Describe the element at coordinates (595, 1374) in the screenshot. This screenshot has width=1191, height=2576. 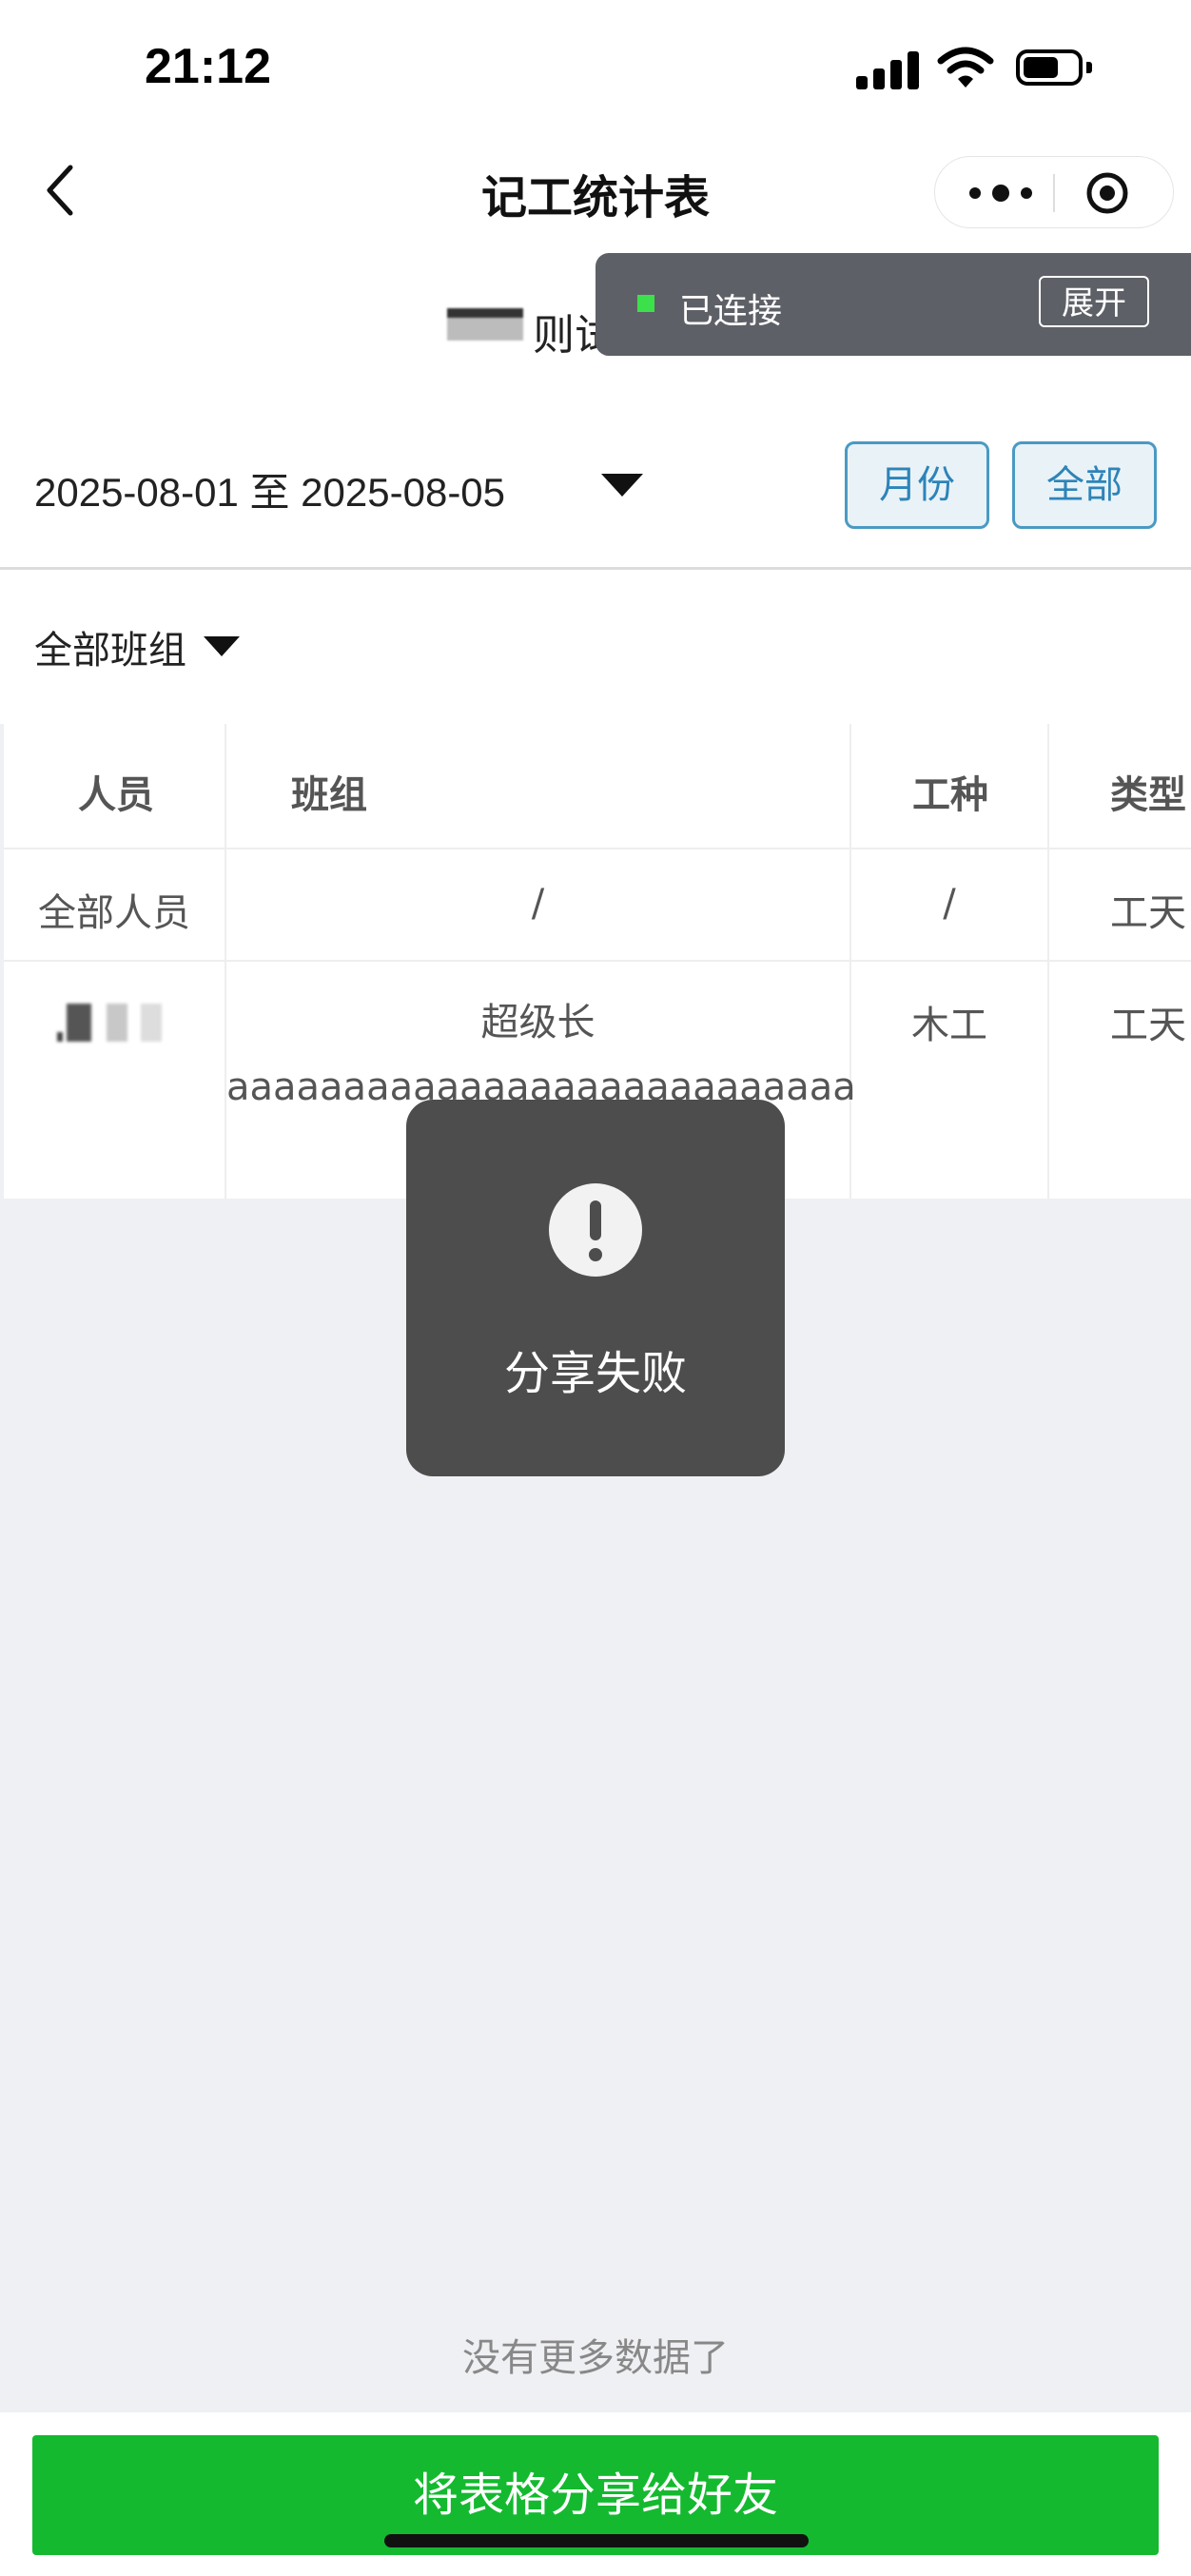
I see `toast-message: 分享失败` at that location.